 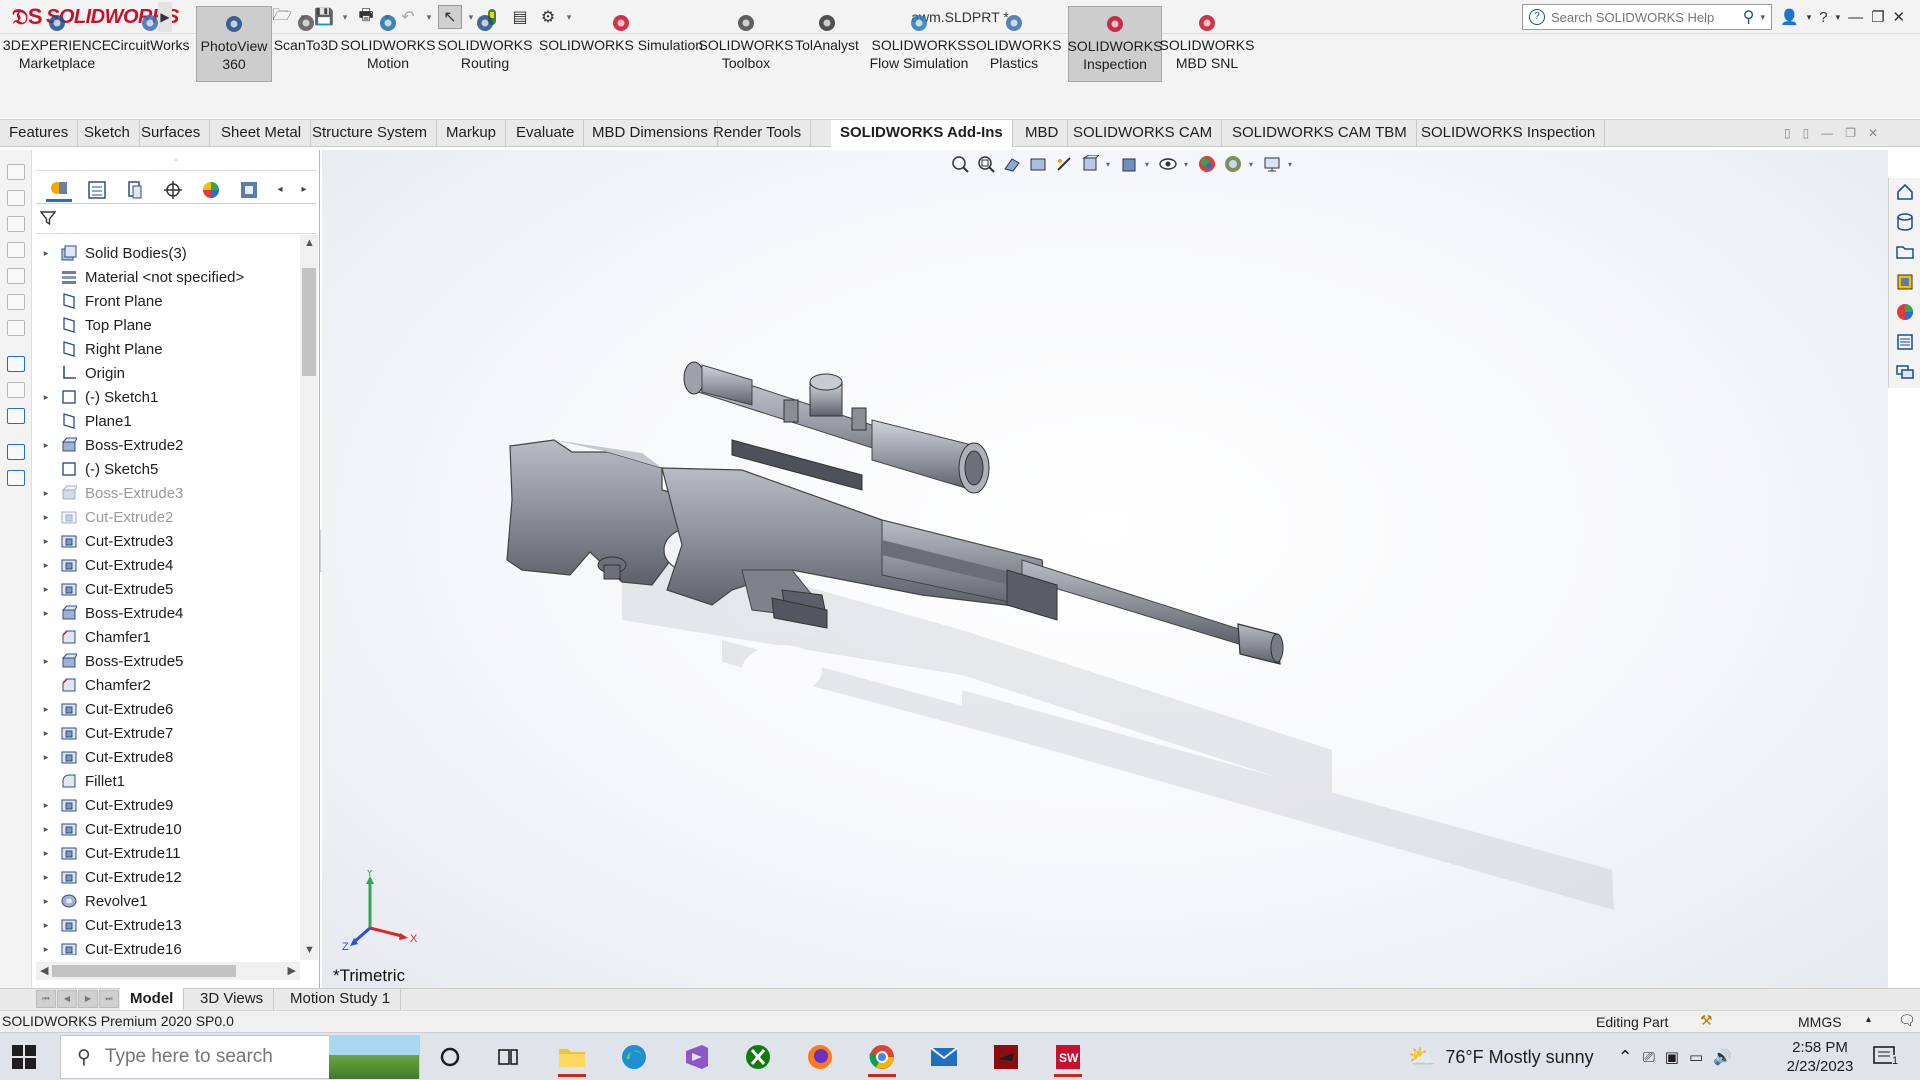 I want to click on weather-sun-icon: ⛅, so click(x=1421, y=1057).